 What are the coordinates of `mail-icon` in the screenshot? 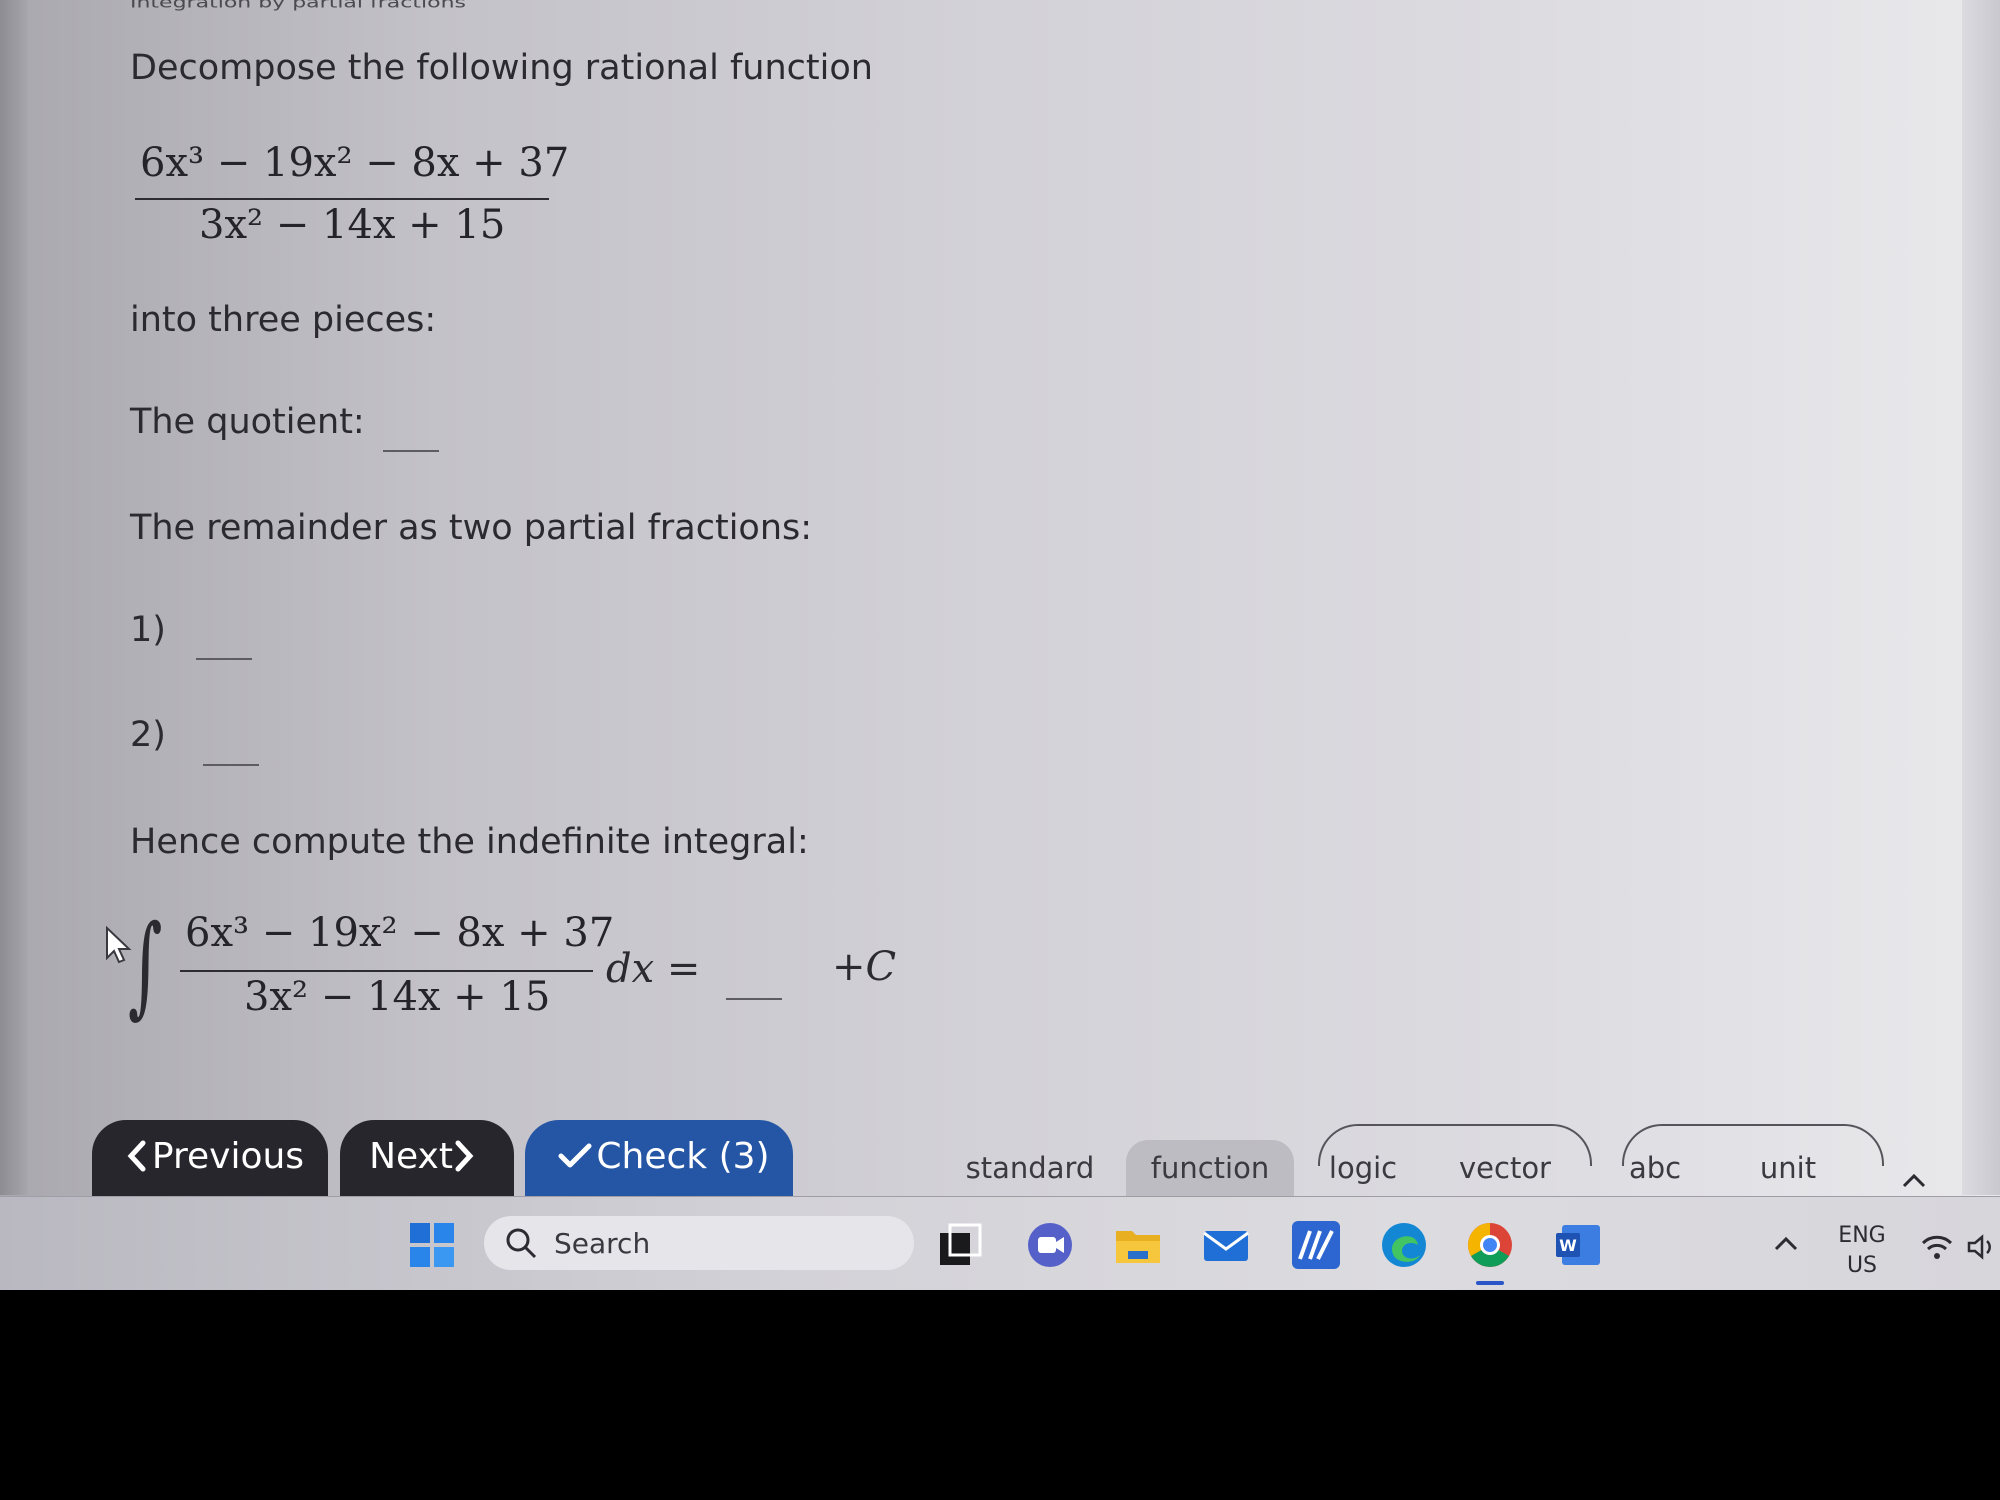 It's located at (1226, 1245).